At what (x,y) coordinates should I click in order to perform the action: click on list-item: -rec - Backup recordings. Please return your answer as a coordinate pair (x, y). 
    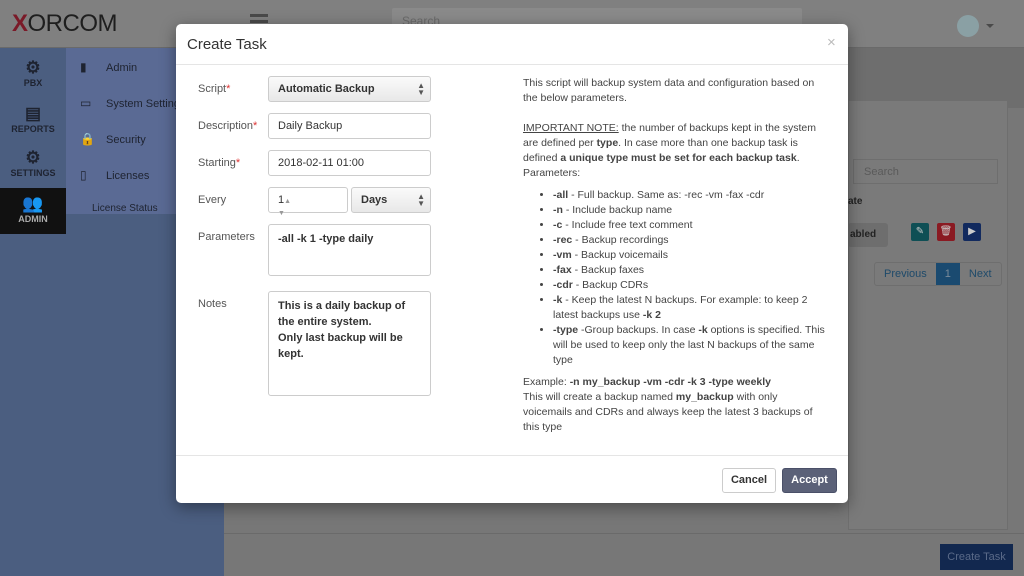
    Looking at the image, I should click on (691, 240).